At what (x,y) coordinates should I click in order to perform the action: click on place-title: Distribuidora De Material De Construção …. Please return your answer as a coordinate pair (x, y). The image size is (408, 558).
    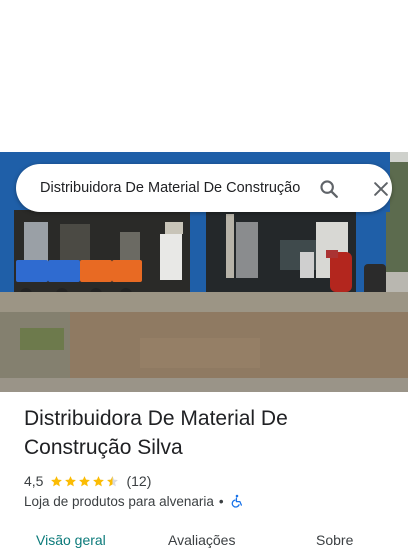
    Looking at the image, I should click on (156, 433).